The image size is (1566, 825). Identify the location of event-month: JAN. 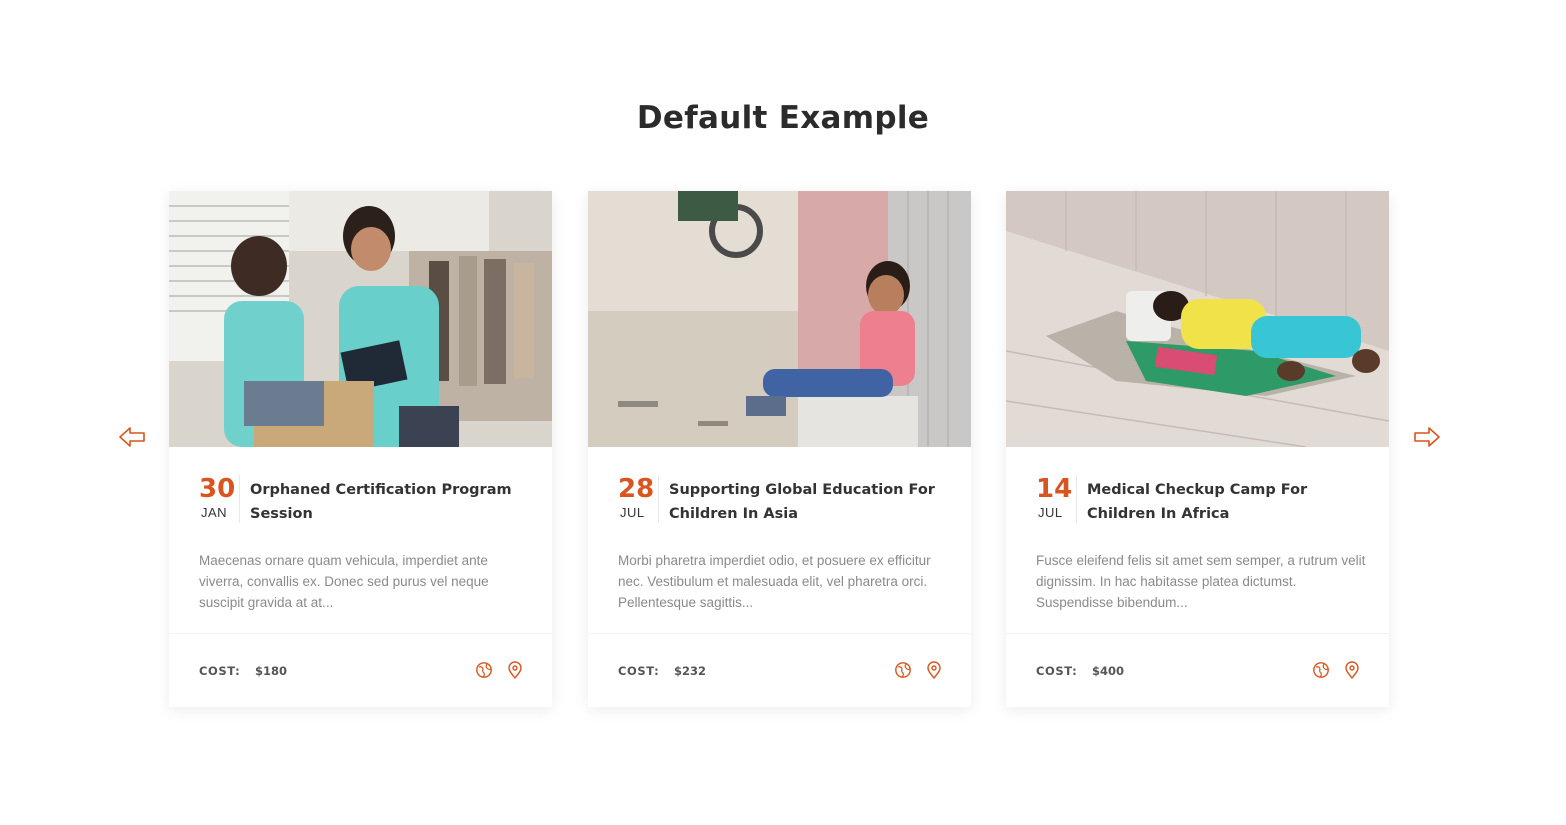
(214, 512).